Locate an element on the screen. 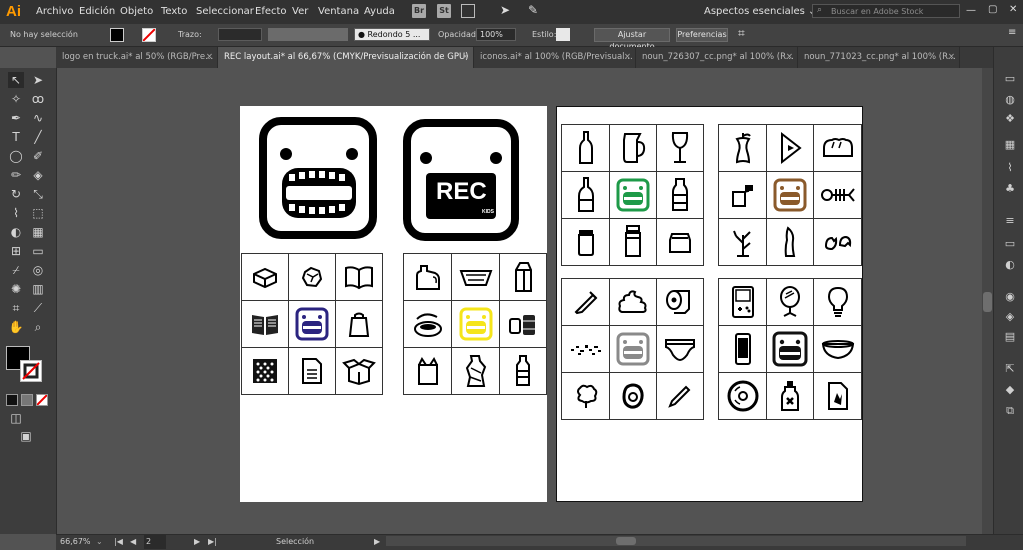 The image size is (1023, 550). menu-archivo: Archivo is located at coordinates (54, 11).